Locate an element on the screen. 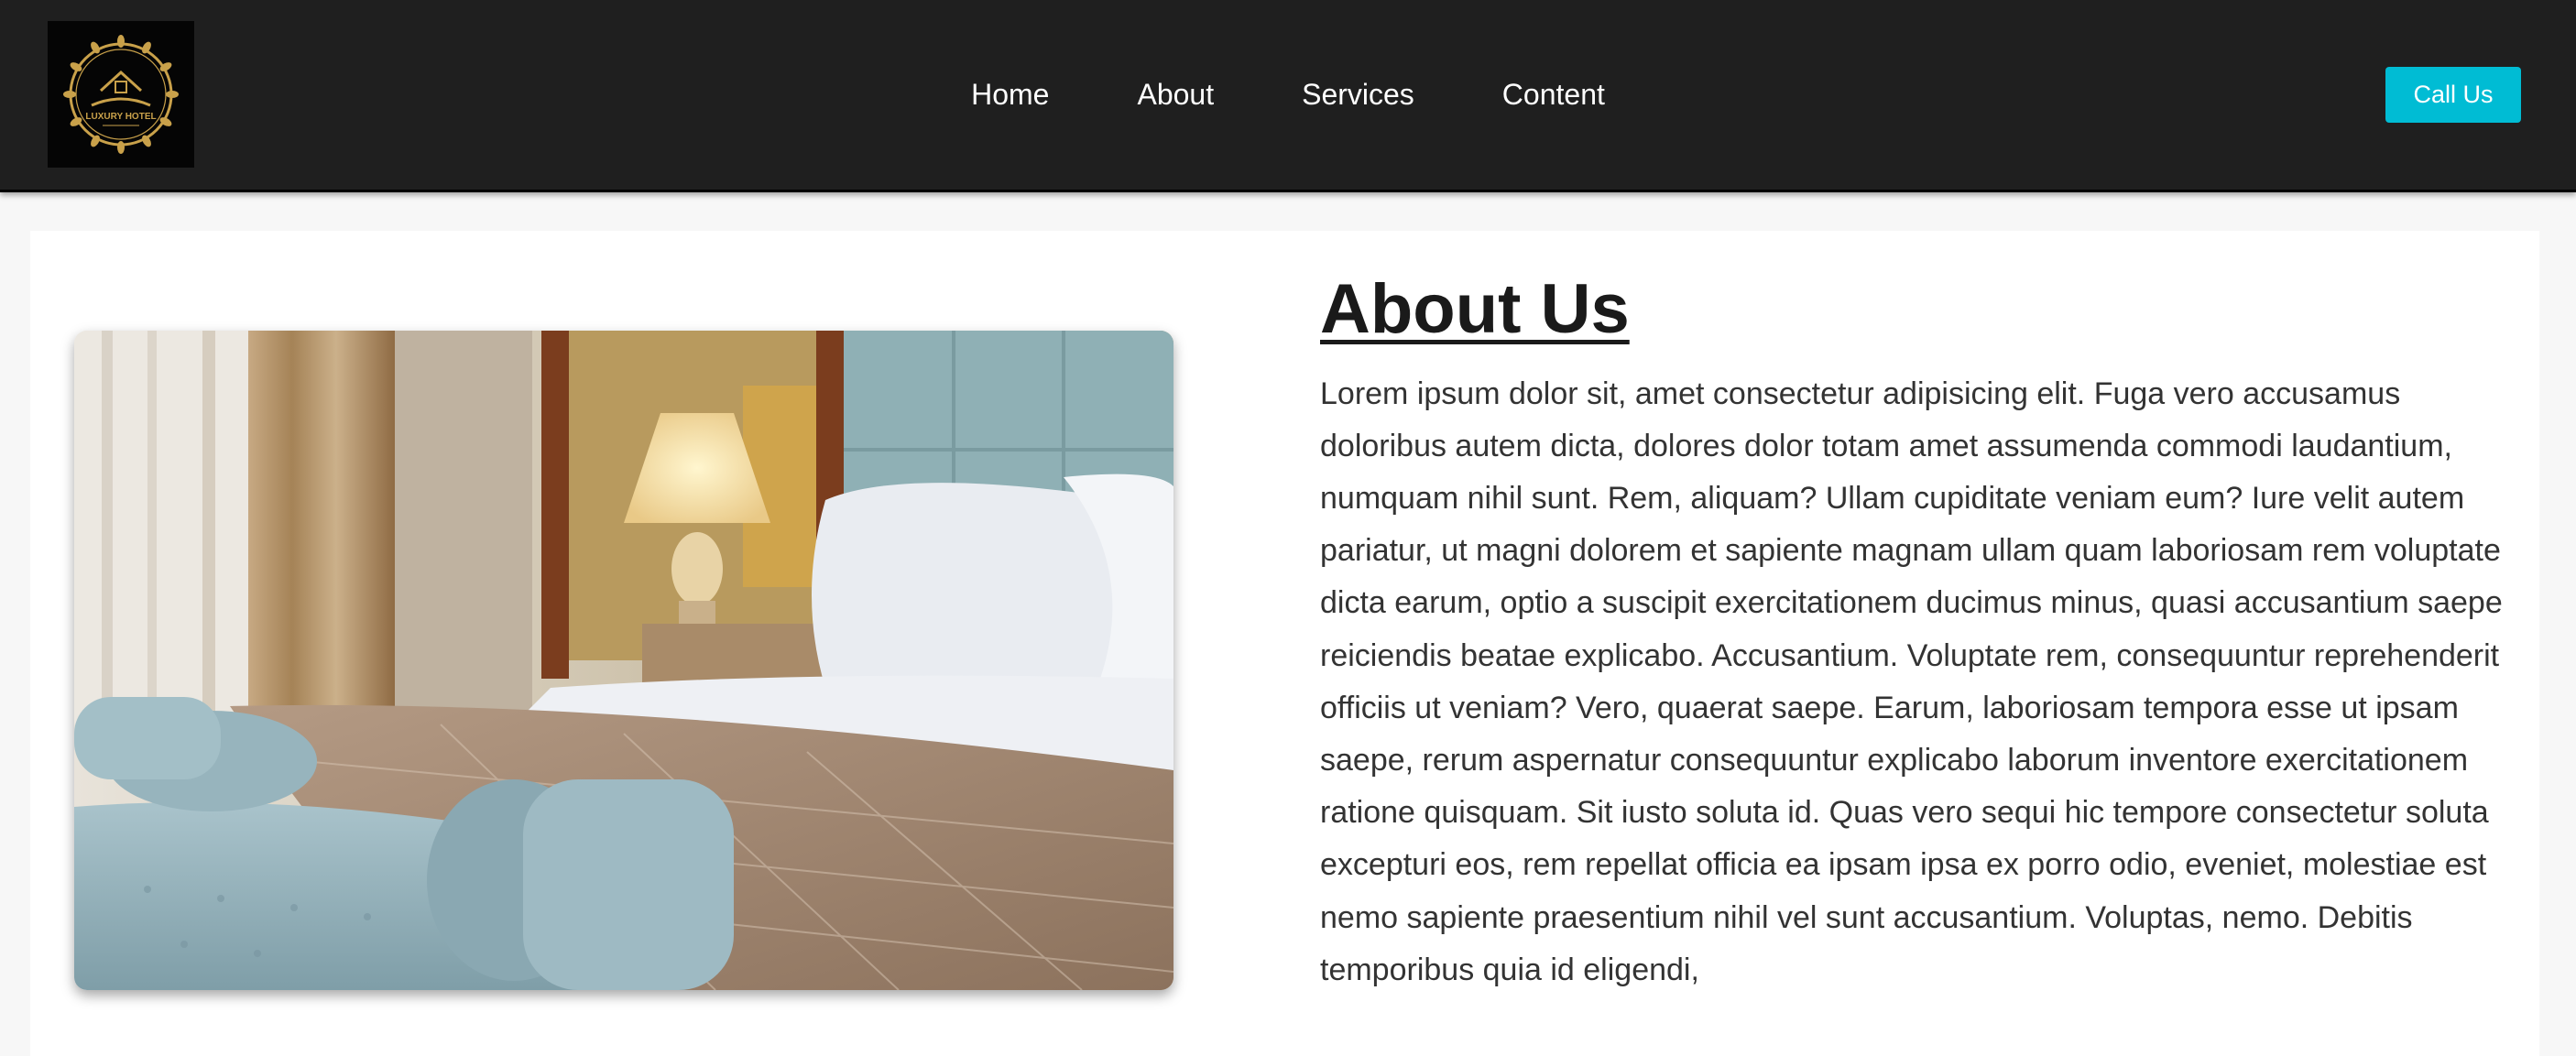 This screenshot has width=2576, height=1056. house-wreath-icon: LUXURY HOTEL is located at coordinates (121, 94).